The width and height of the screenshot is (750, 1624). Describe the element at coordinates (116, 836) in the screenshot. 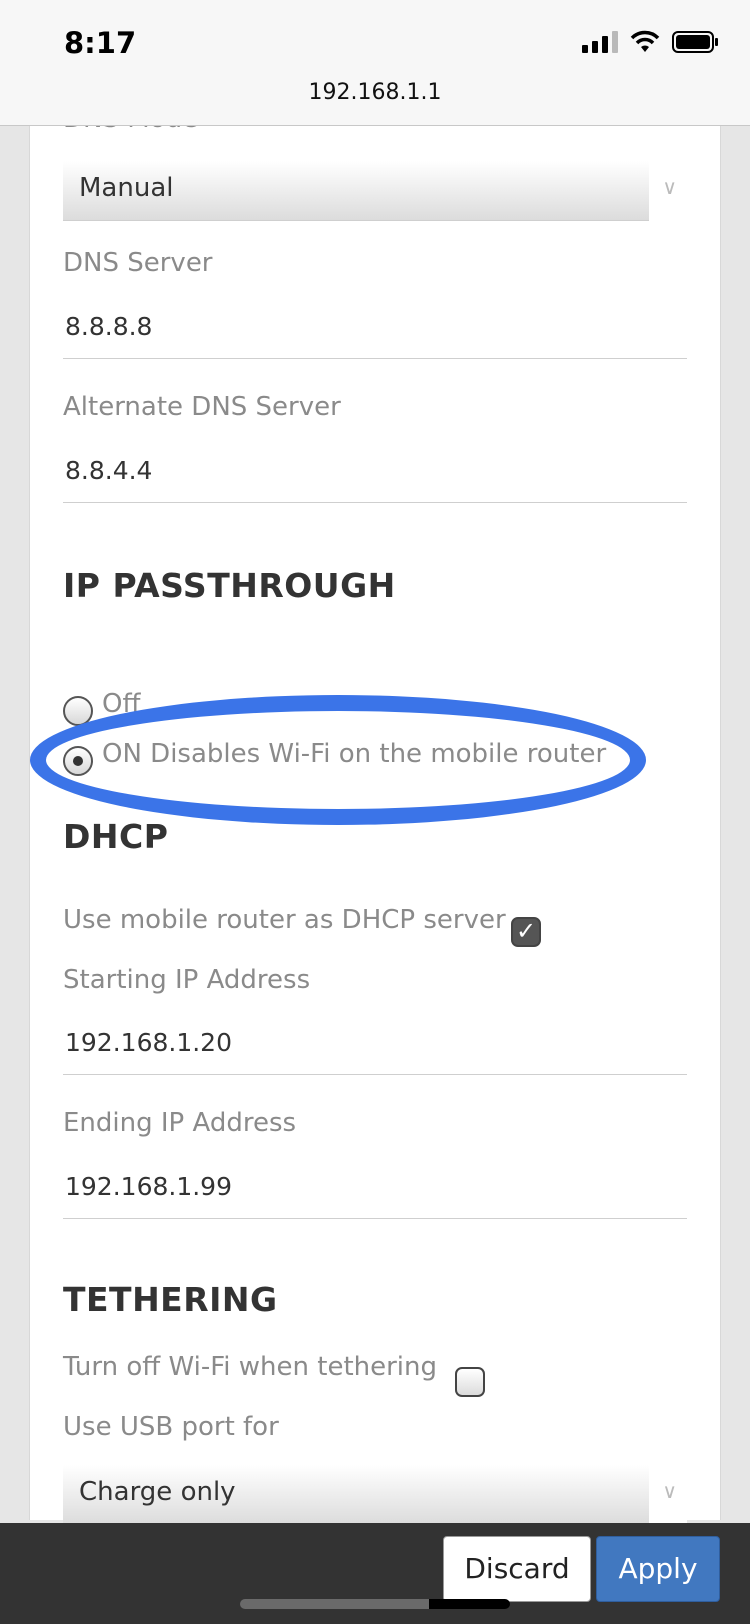

I see `dhcp-heading: DHCP` at that location.